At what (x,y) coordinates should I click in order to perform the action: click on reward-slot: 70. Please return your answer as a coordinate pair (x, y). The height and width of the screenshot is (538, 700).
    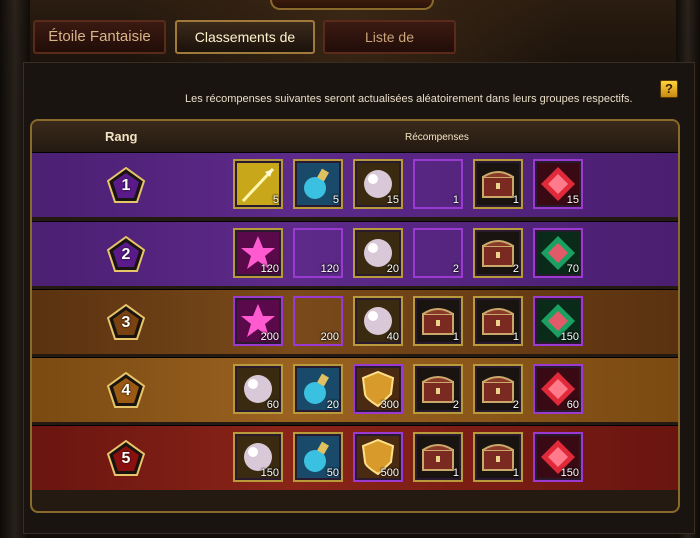
    Looking at the image, I should click on (558, 253).